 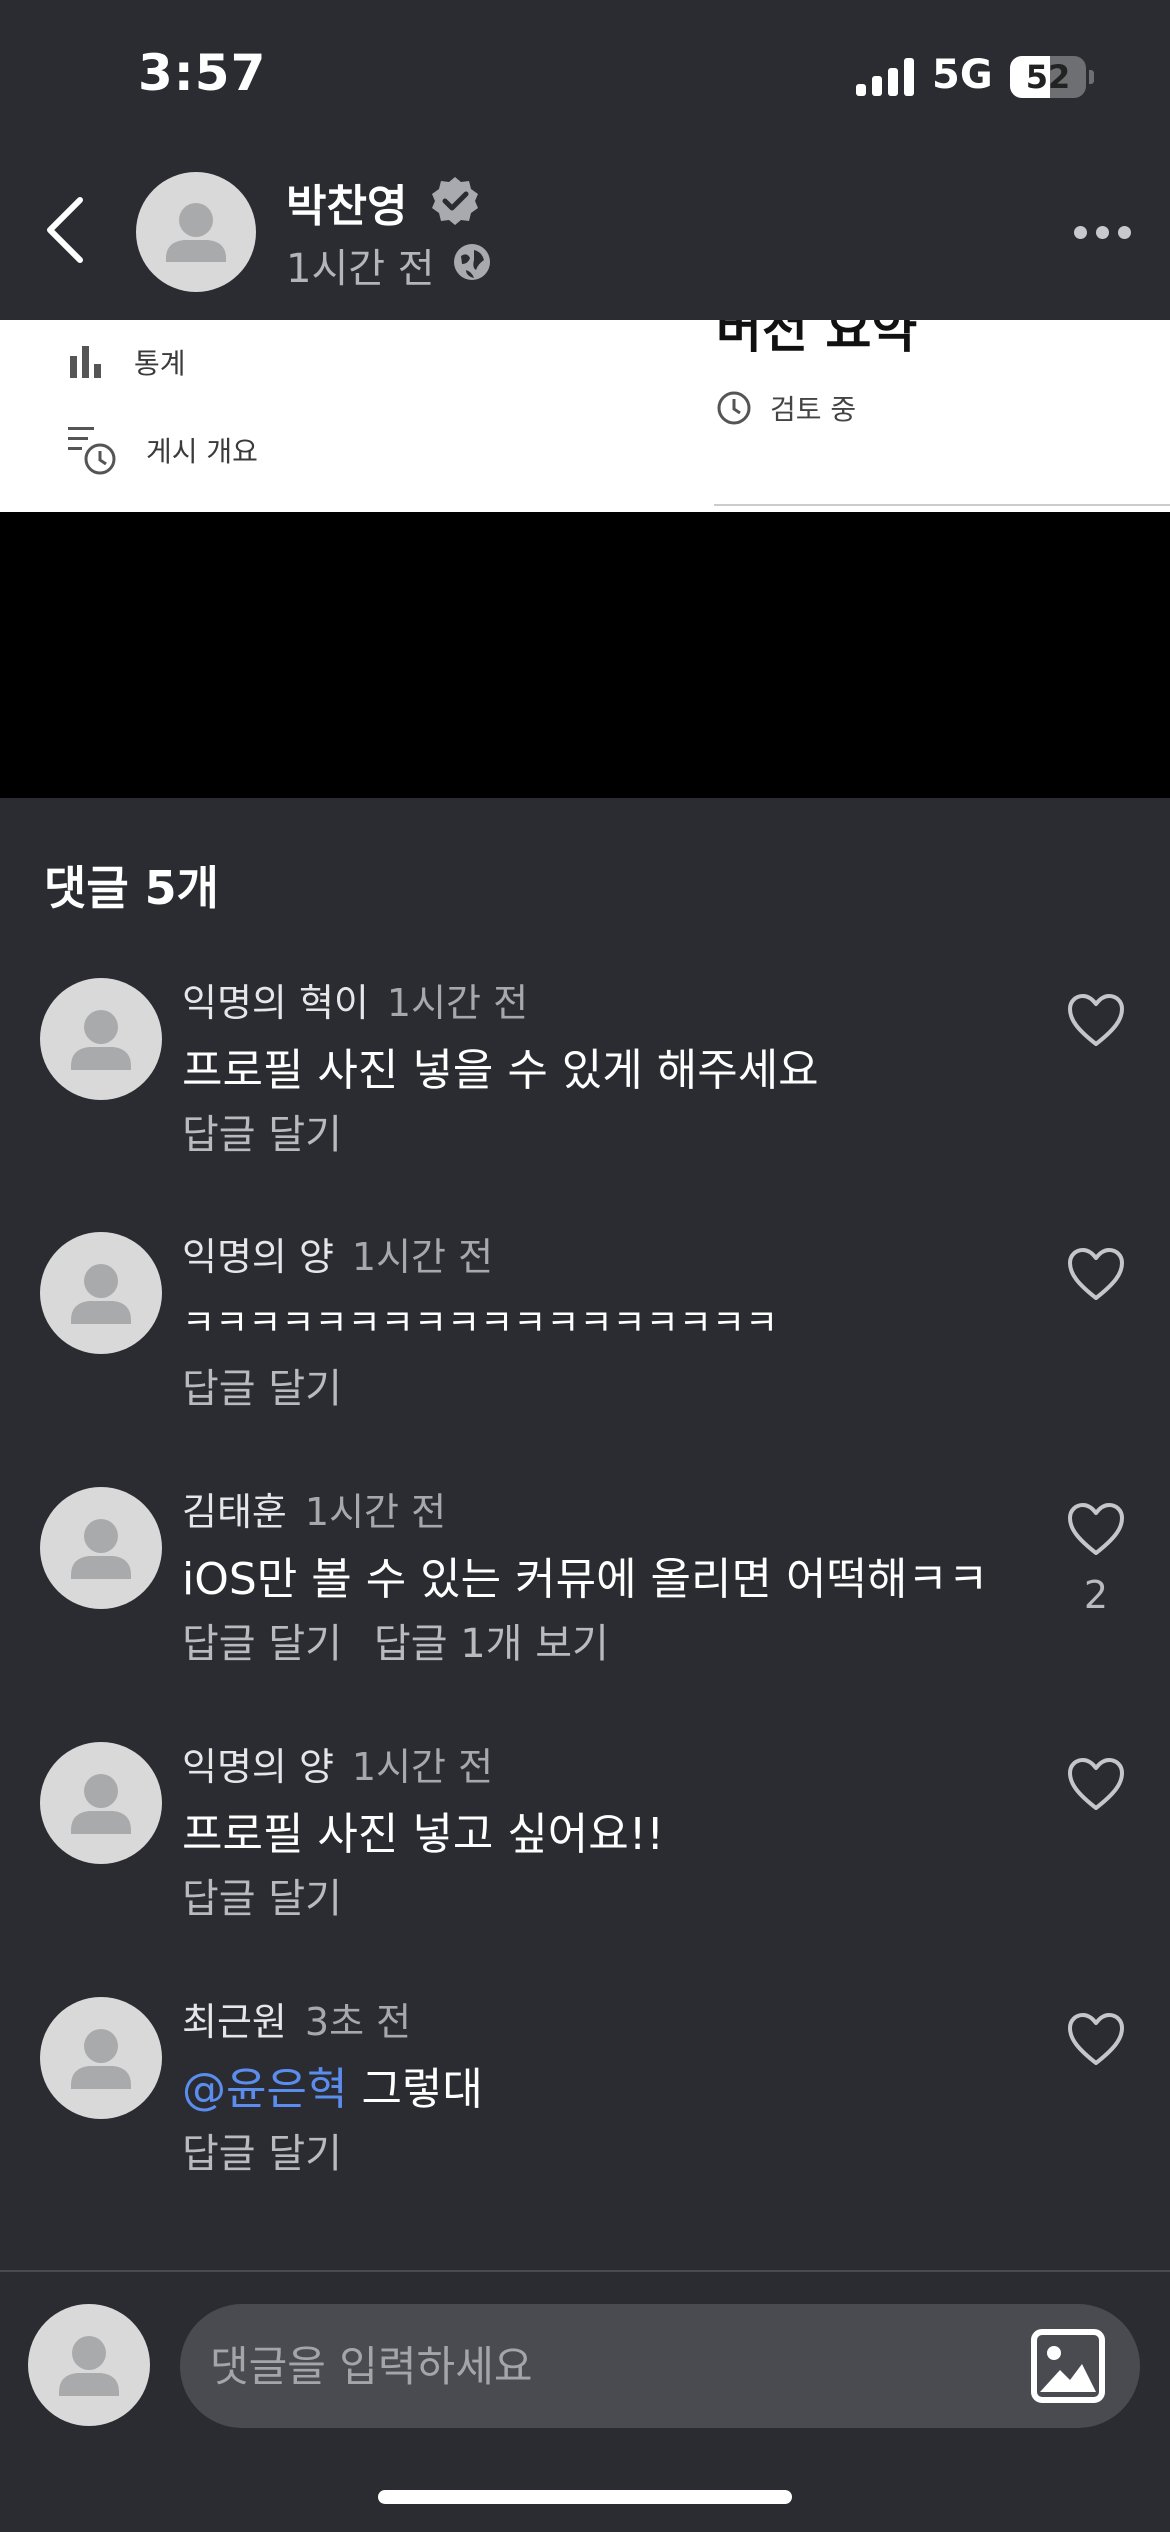 What do you see at coordinates (65, 230) in the screenshot?
I see `chevron-left-icon` at bounding box center [65, 230].